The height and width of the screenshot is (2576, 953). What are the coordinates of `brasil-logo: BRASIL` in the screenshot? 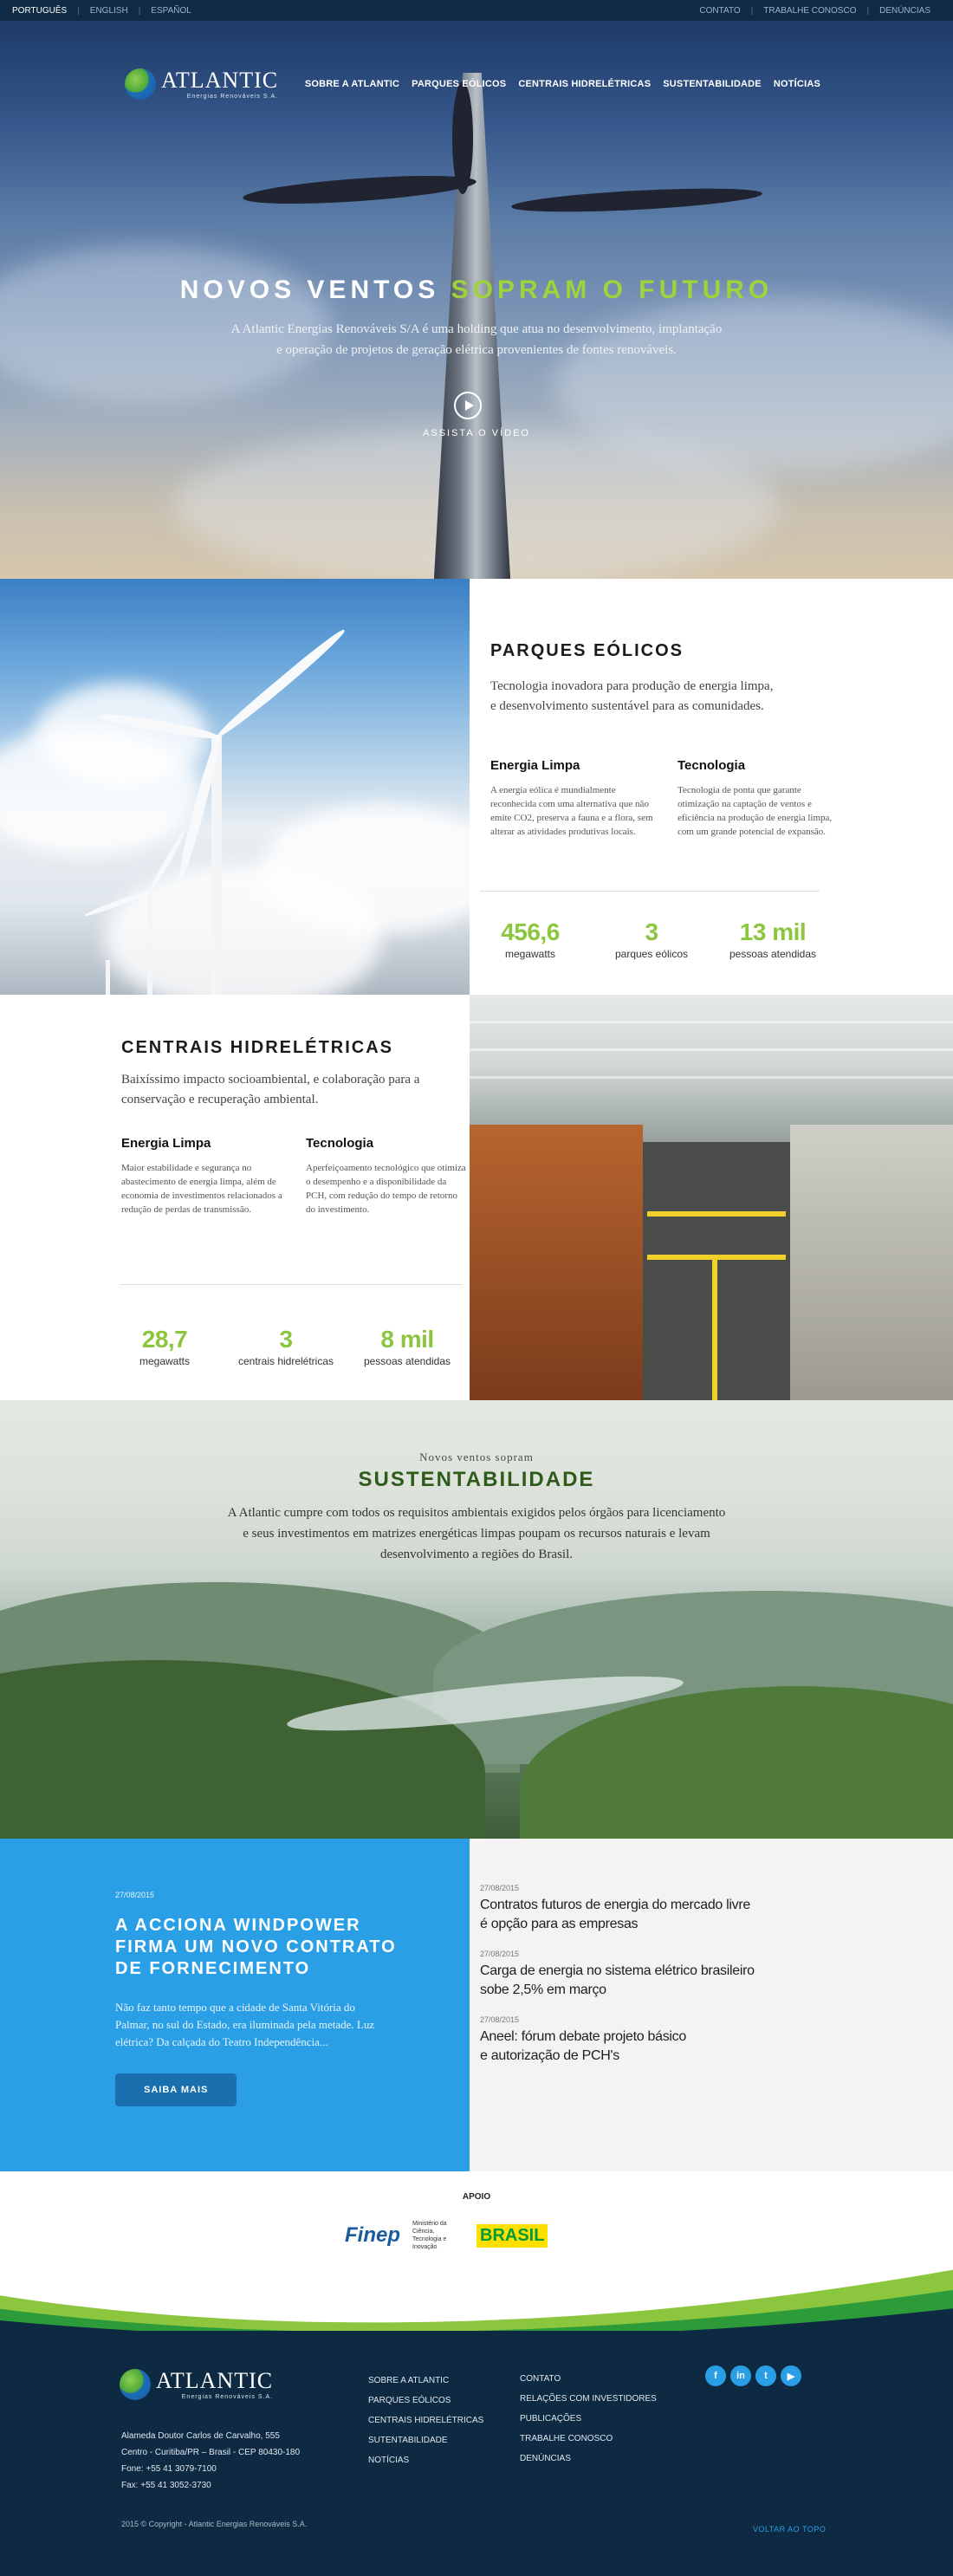 It's located at (512, 2236).